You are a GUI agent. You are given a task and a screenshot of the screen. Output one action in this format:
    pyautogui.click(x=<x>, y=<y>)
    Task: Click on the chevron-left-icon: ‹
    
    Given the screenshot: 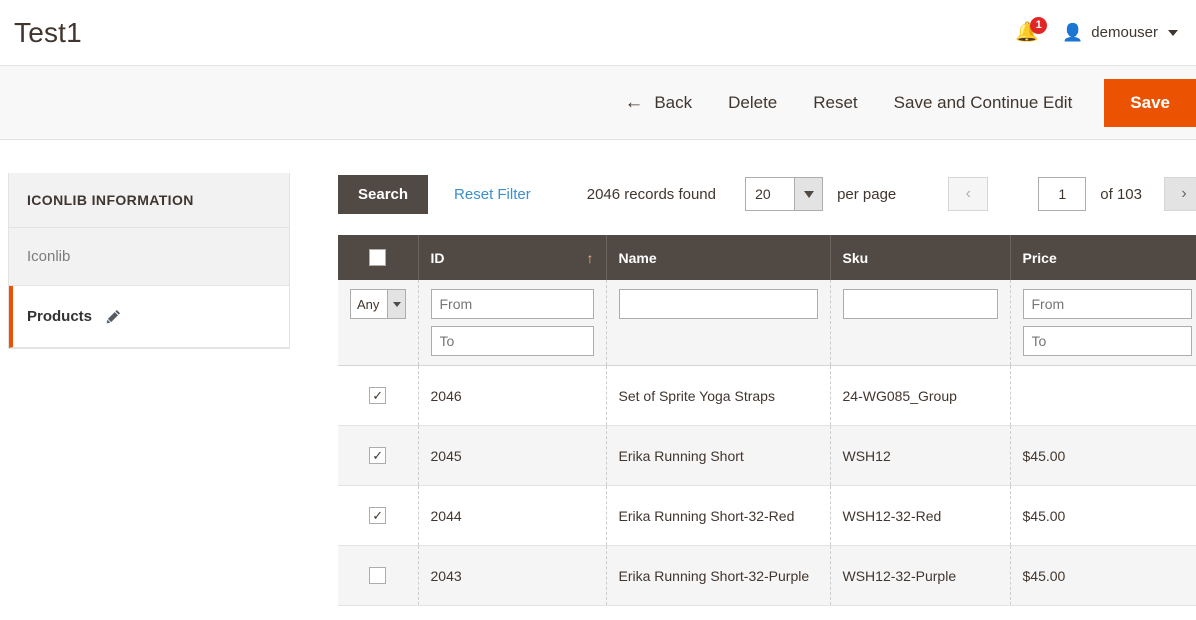 What is the action you would take?
    pyautogui.click(x=968, y=193)
    